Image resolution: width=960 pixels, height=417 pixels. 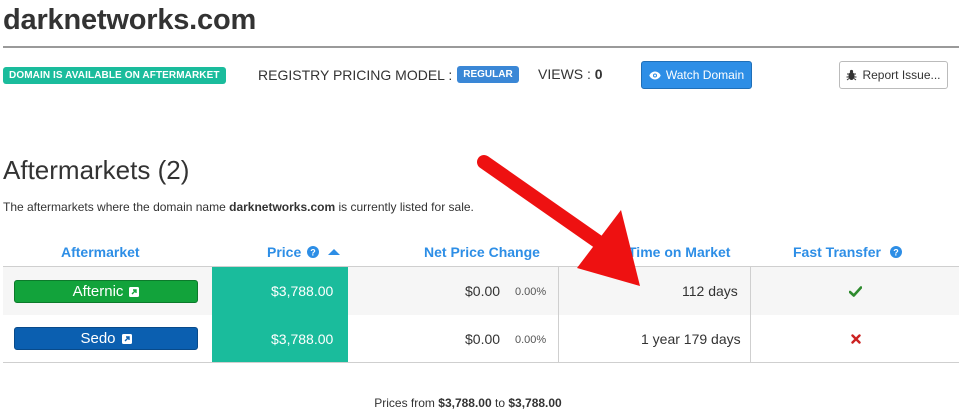 I want to click on sedo-button: Sedo, so click(x=106, y=338).